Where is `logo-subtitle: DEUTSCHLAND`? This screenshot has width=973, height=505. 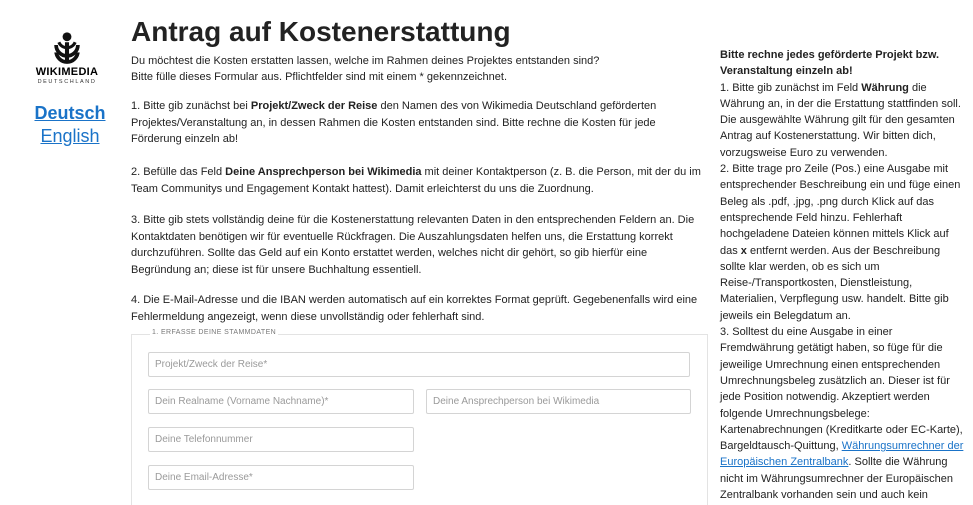
logo-subtitle: DEUTSCHLAND is located at coordinates (67, 82).